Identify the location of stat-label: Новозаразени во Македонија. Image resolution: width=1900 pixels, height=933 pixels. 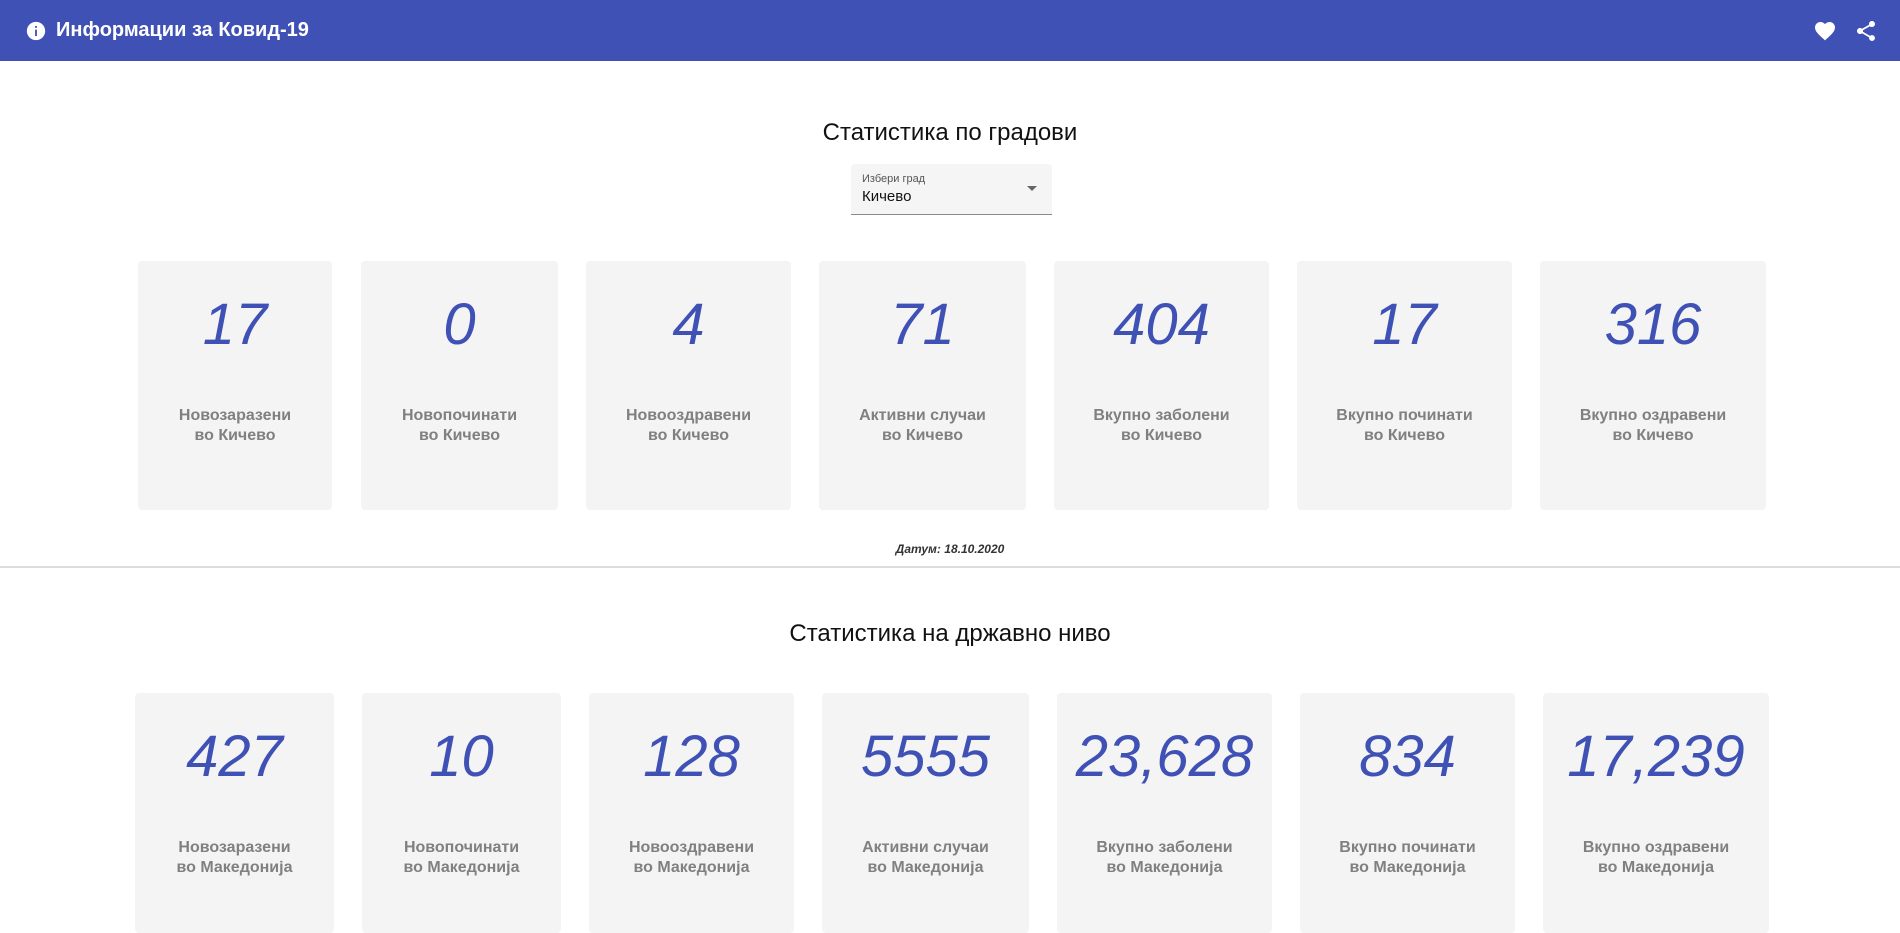
(234, 857).